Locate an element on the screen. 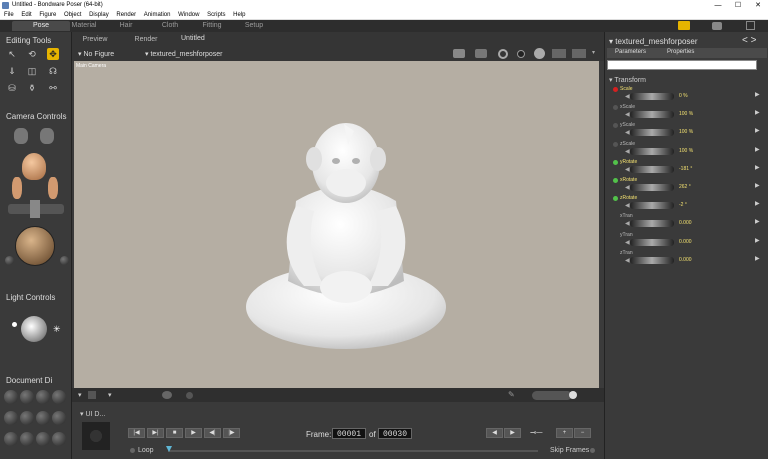 The image size is (768, 459). key-icon: ⊸─ is located at coordinates (541, 433).